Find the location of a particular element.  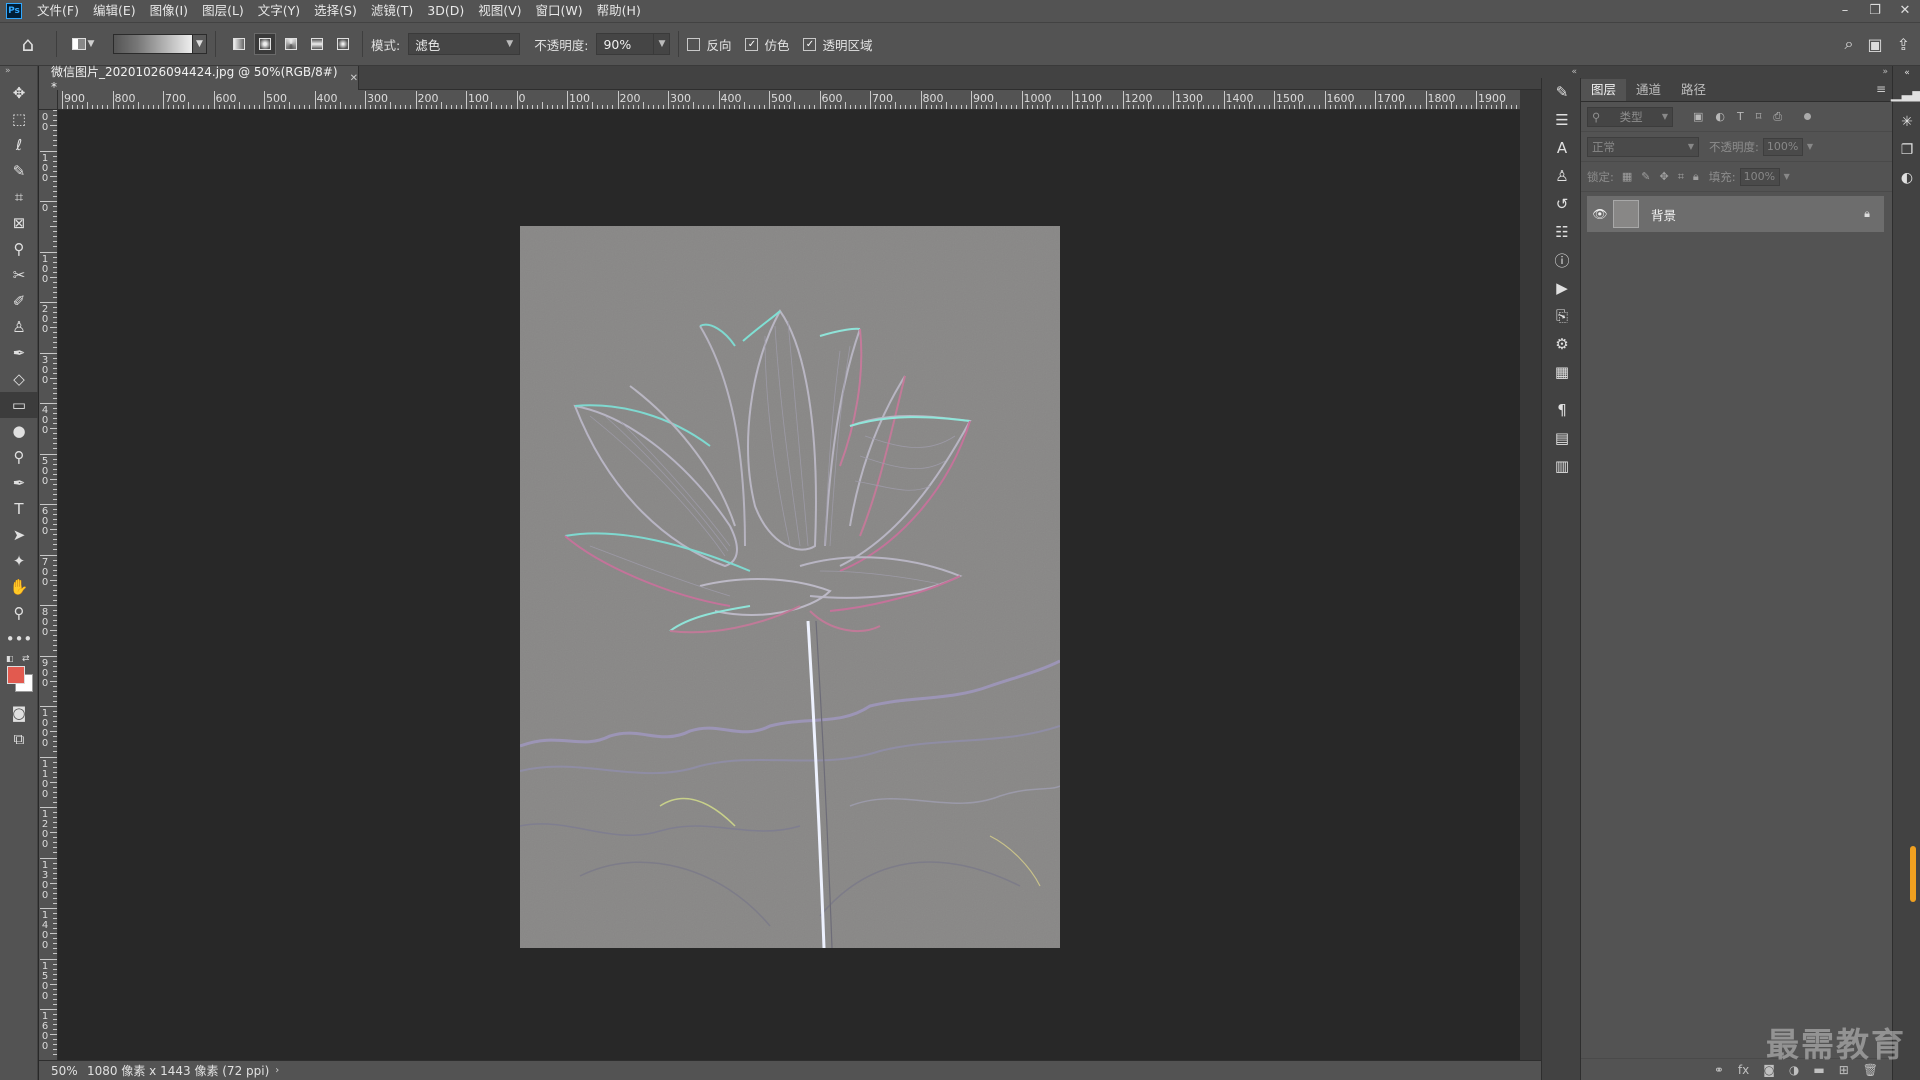

transparency-check: ✓ is located at coordinates (810, 44).